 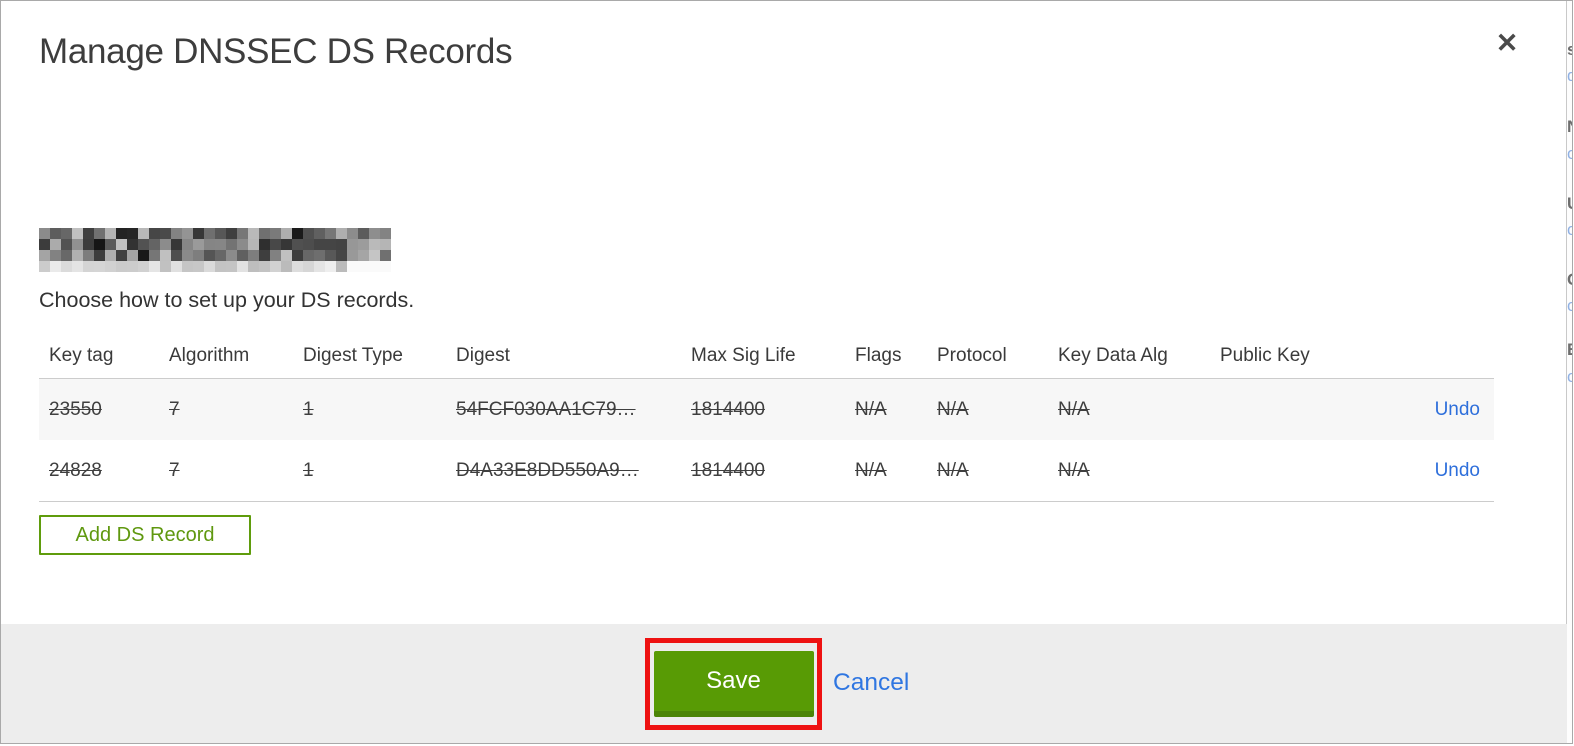 I want to click on cancel-link: Cancel, so click(x=871, y=683).